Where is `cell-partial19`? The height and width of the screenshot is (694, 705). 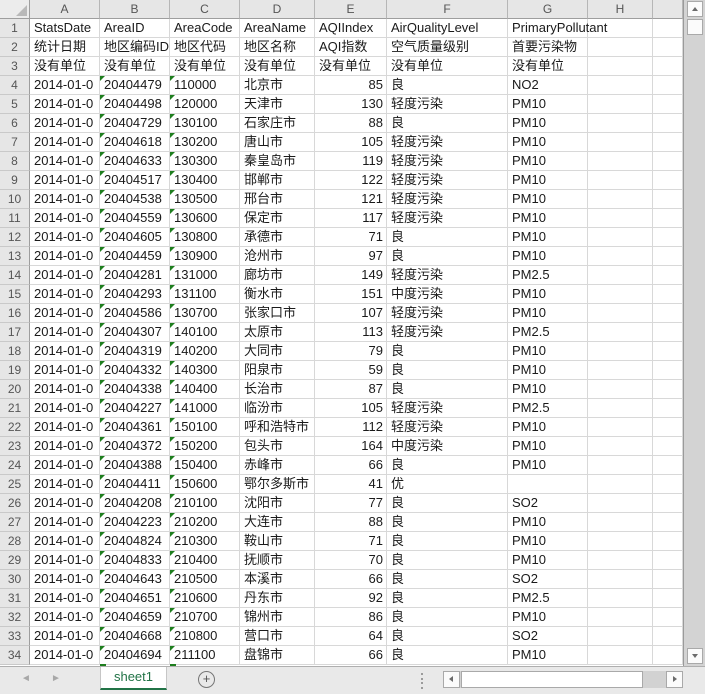
cell-partial19 is located at coordinates (668, 370).